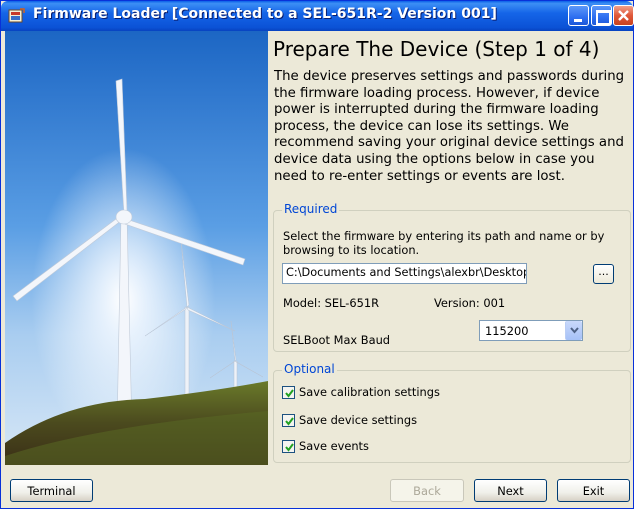  Describe the element at coordinates (337, 340) in the screenshot. I see `baud-label: SELBoot Max Baud` at that location.